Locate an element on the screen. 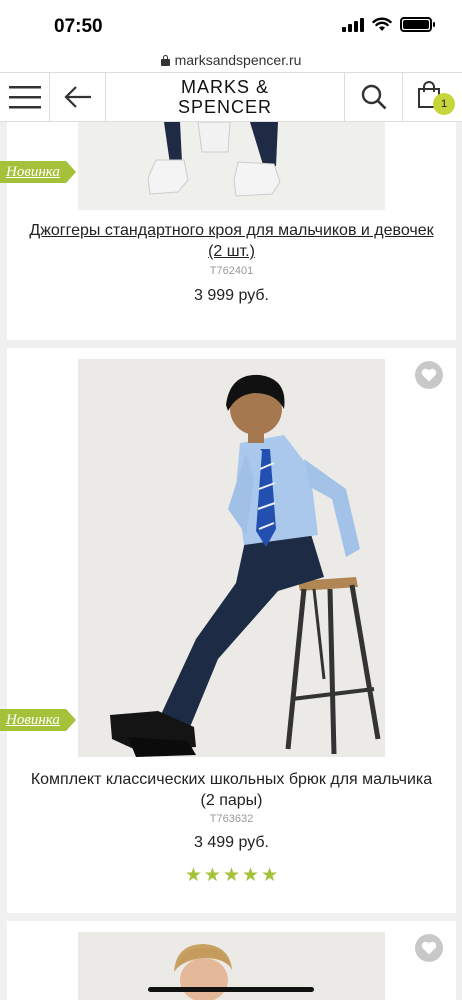  search-icon is located at coordinates (373, 97).